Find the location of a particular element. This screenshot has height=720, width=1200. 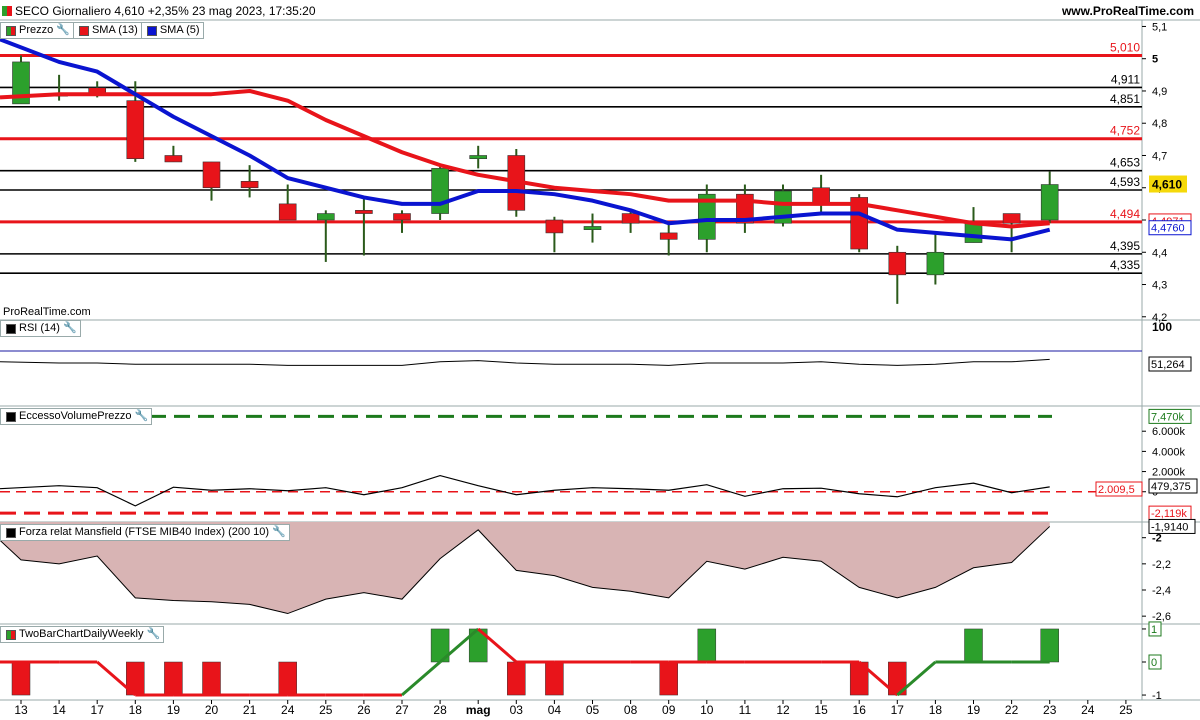

mansfield-value: -1,9140 is located at coordinates (1169, 527).